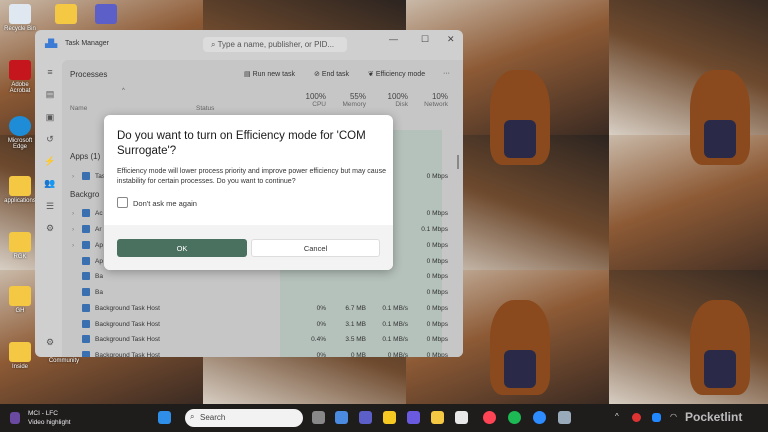 The image size is (768, 432). What do you see at coordinates (20, 77) in the screenshot?
I see `acrobat-icon: Adobe Acrobat` at bounding box center [20, 77].